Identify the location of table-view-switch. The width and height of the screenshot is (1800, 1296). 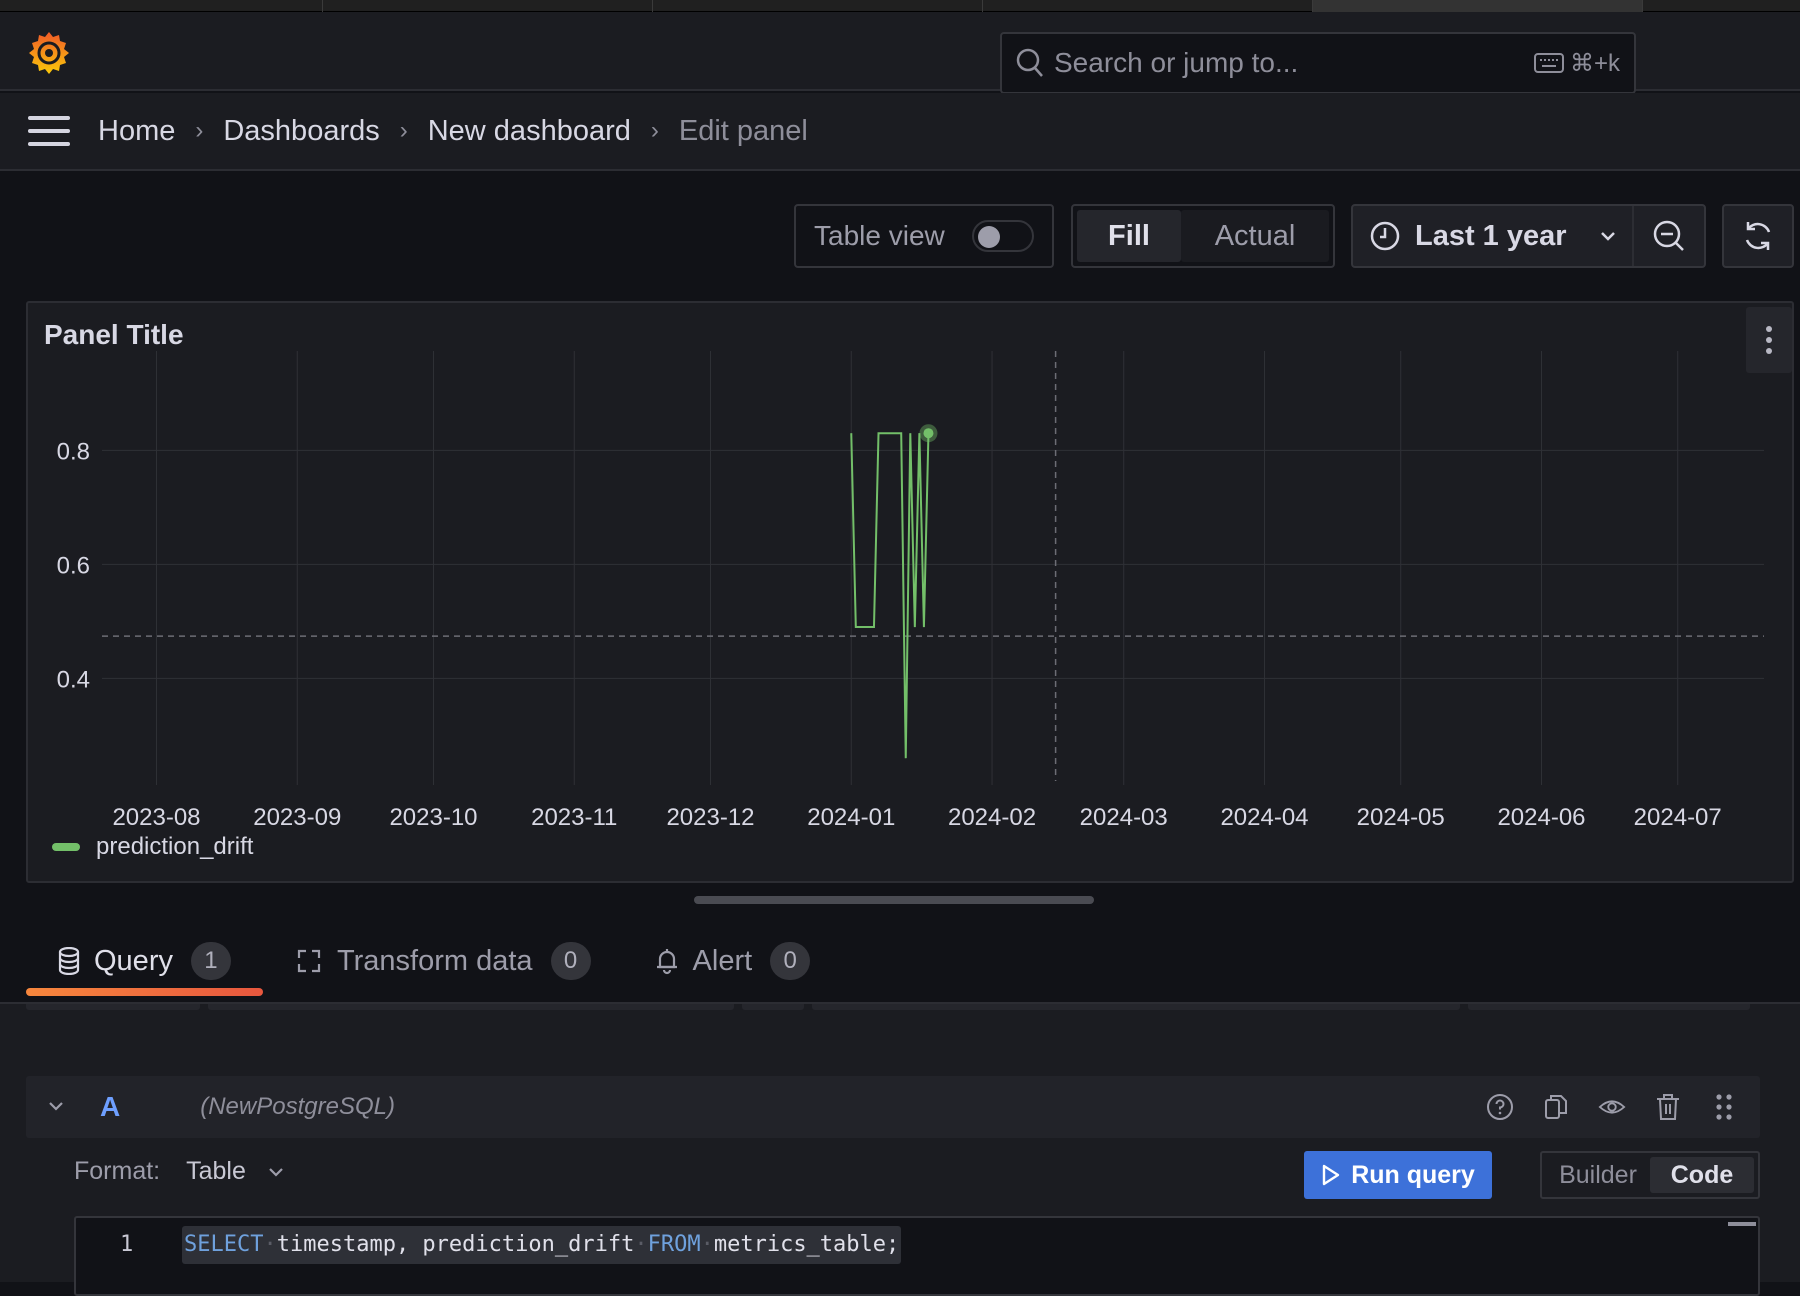
(1003, 236).